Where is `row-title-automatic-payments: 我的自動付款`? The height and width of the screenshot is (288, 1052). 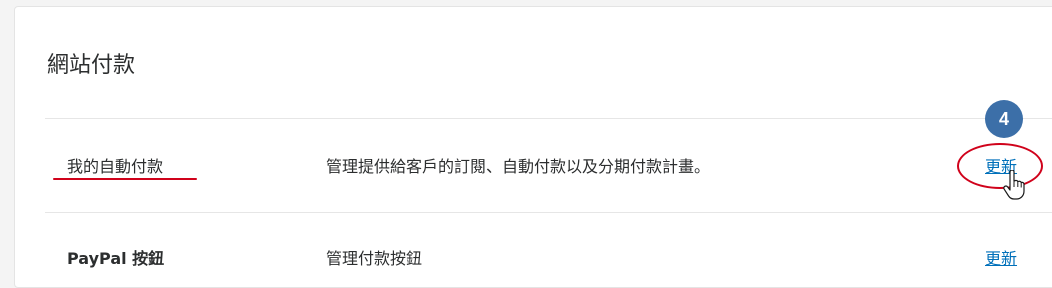 row-title-automatic-payments: 我的自動付款 is located at coordinates (115, 166).